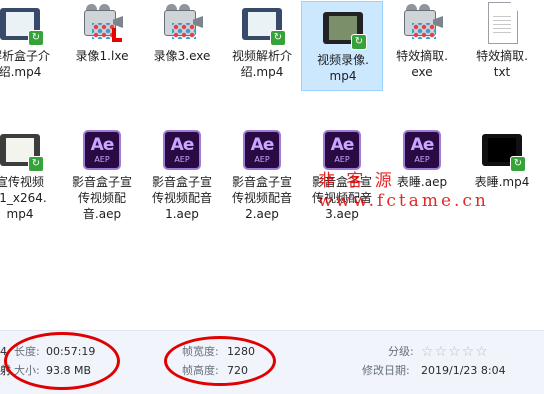  What do you see at coordinates (455, 352) in the screenshot?
I see `rating-stars: ☆☆☆☆☆` at bounding box center [455, 352].